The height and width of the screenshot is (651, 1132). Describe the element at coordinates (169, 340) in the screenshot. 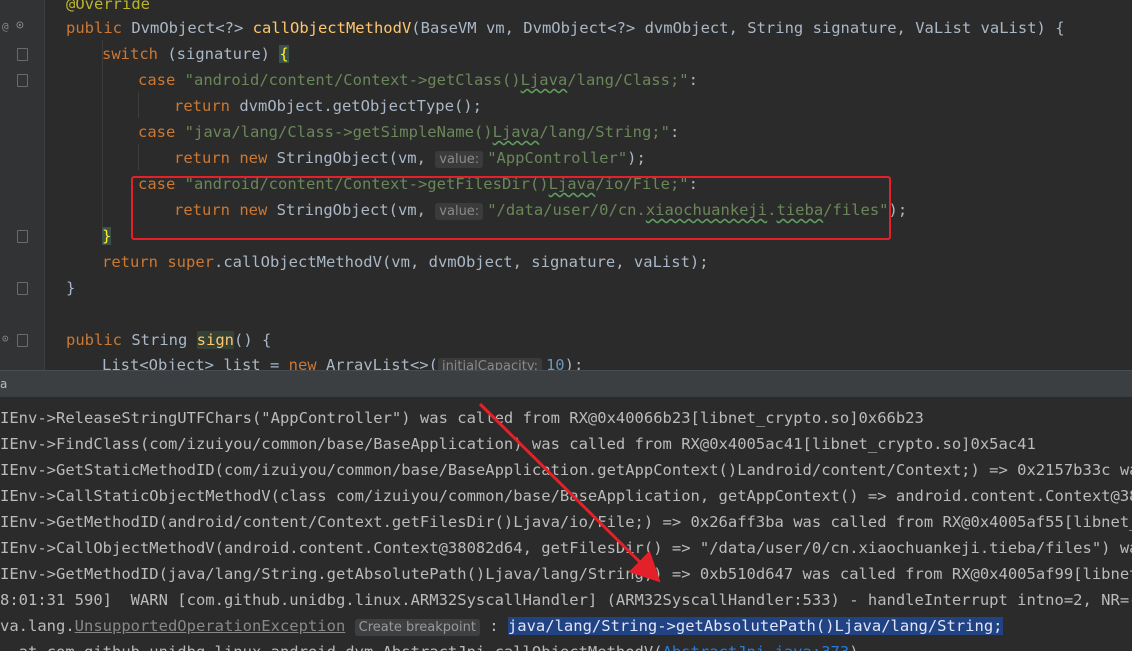

I see `code-line: public String sign() {` at that location.